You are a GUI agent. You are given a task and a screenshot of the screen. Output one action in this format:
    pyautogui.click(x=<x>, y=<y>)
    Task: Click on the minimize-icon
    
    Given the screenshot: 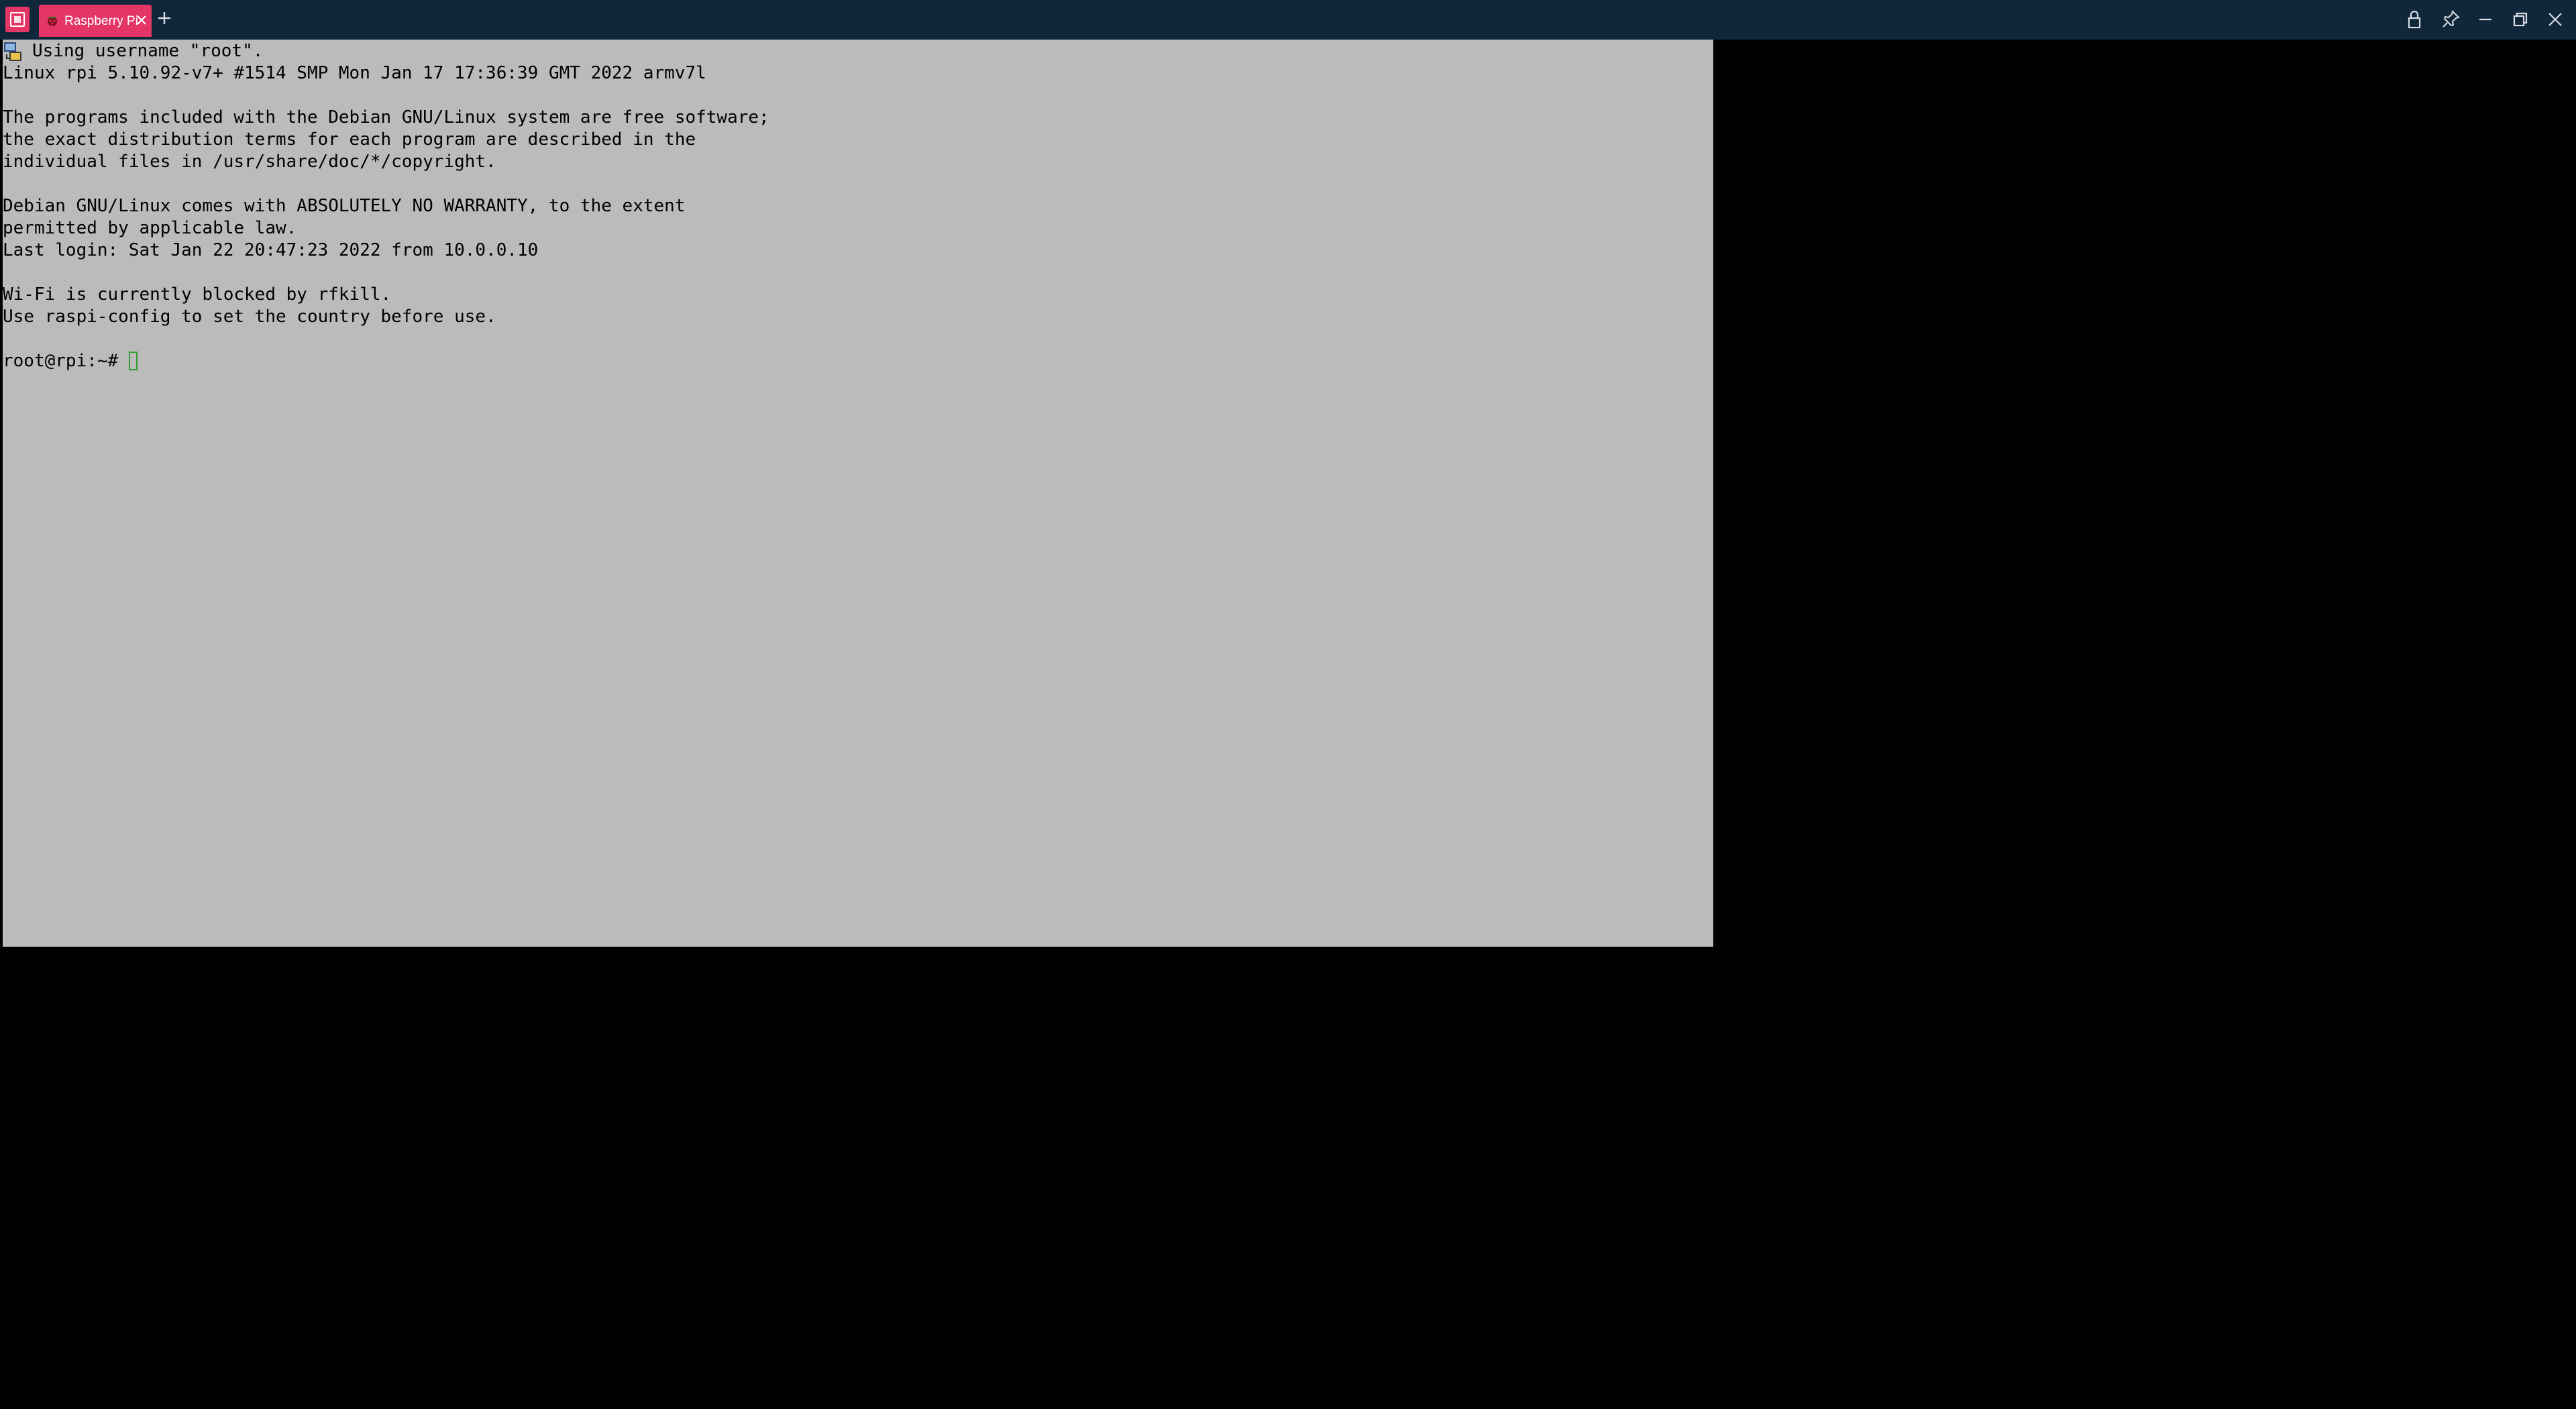 What is the action you would take?
    pyautogui.click(x=2485, y=19)
    